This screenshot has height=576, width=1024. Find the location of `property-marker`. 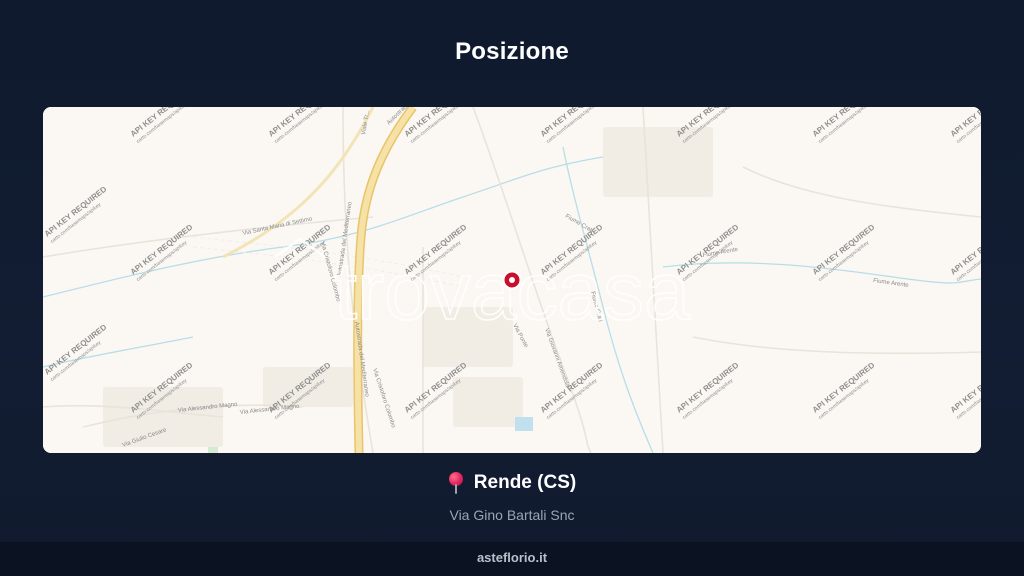

property-marker is located at coordinates (512, 280).